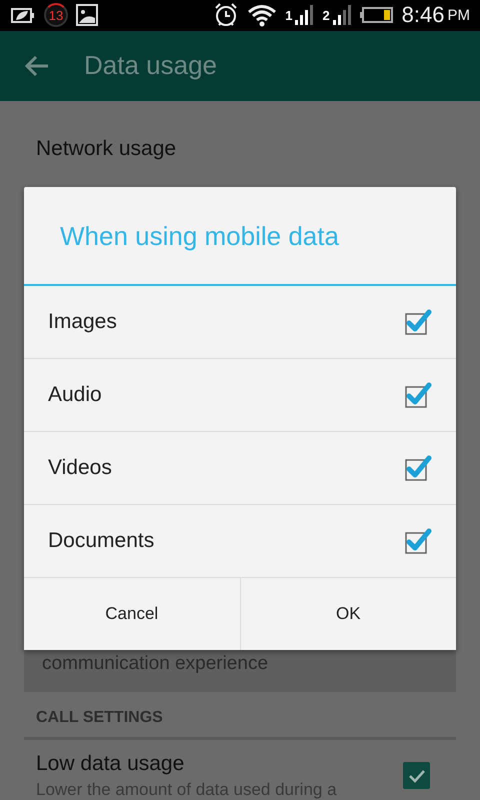 The height and width of the screenshot is (800, 480). What do you see at coordinates (101, 541) in the screenshot?
I see `option-label: Documents` at bounding box center [101, 541].